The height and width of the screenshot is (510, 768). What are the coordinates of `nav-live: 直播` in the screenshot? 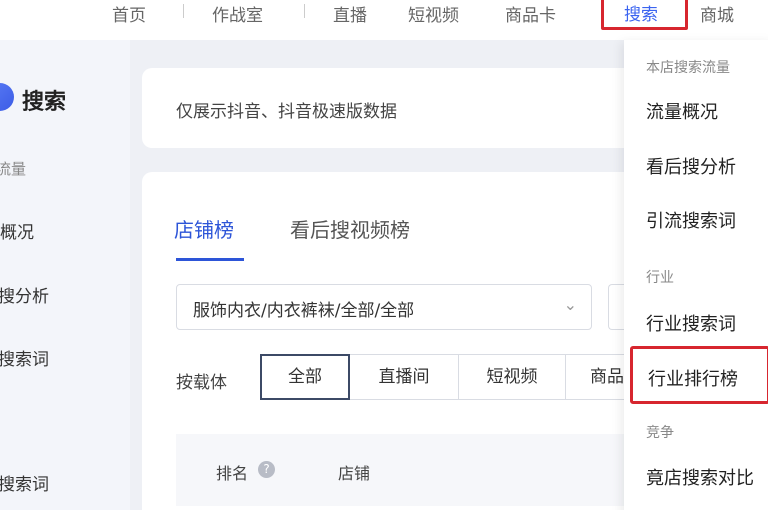 It's located at (350, 13).